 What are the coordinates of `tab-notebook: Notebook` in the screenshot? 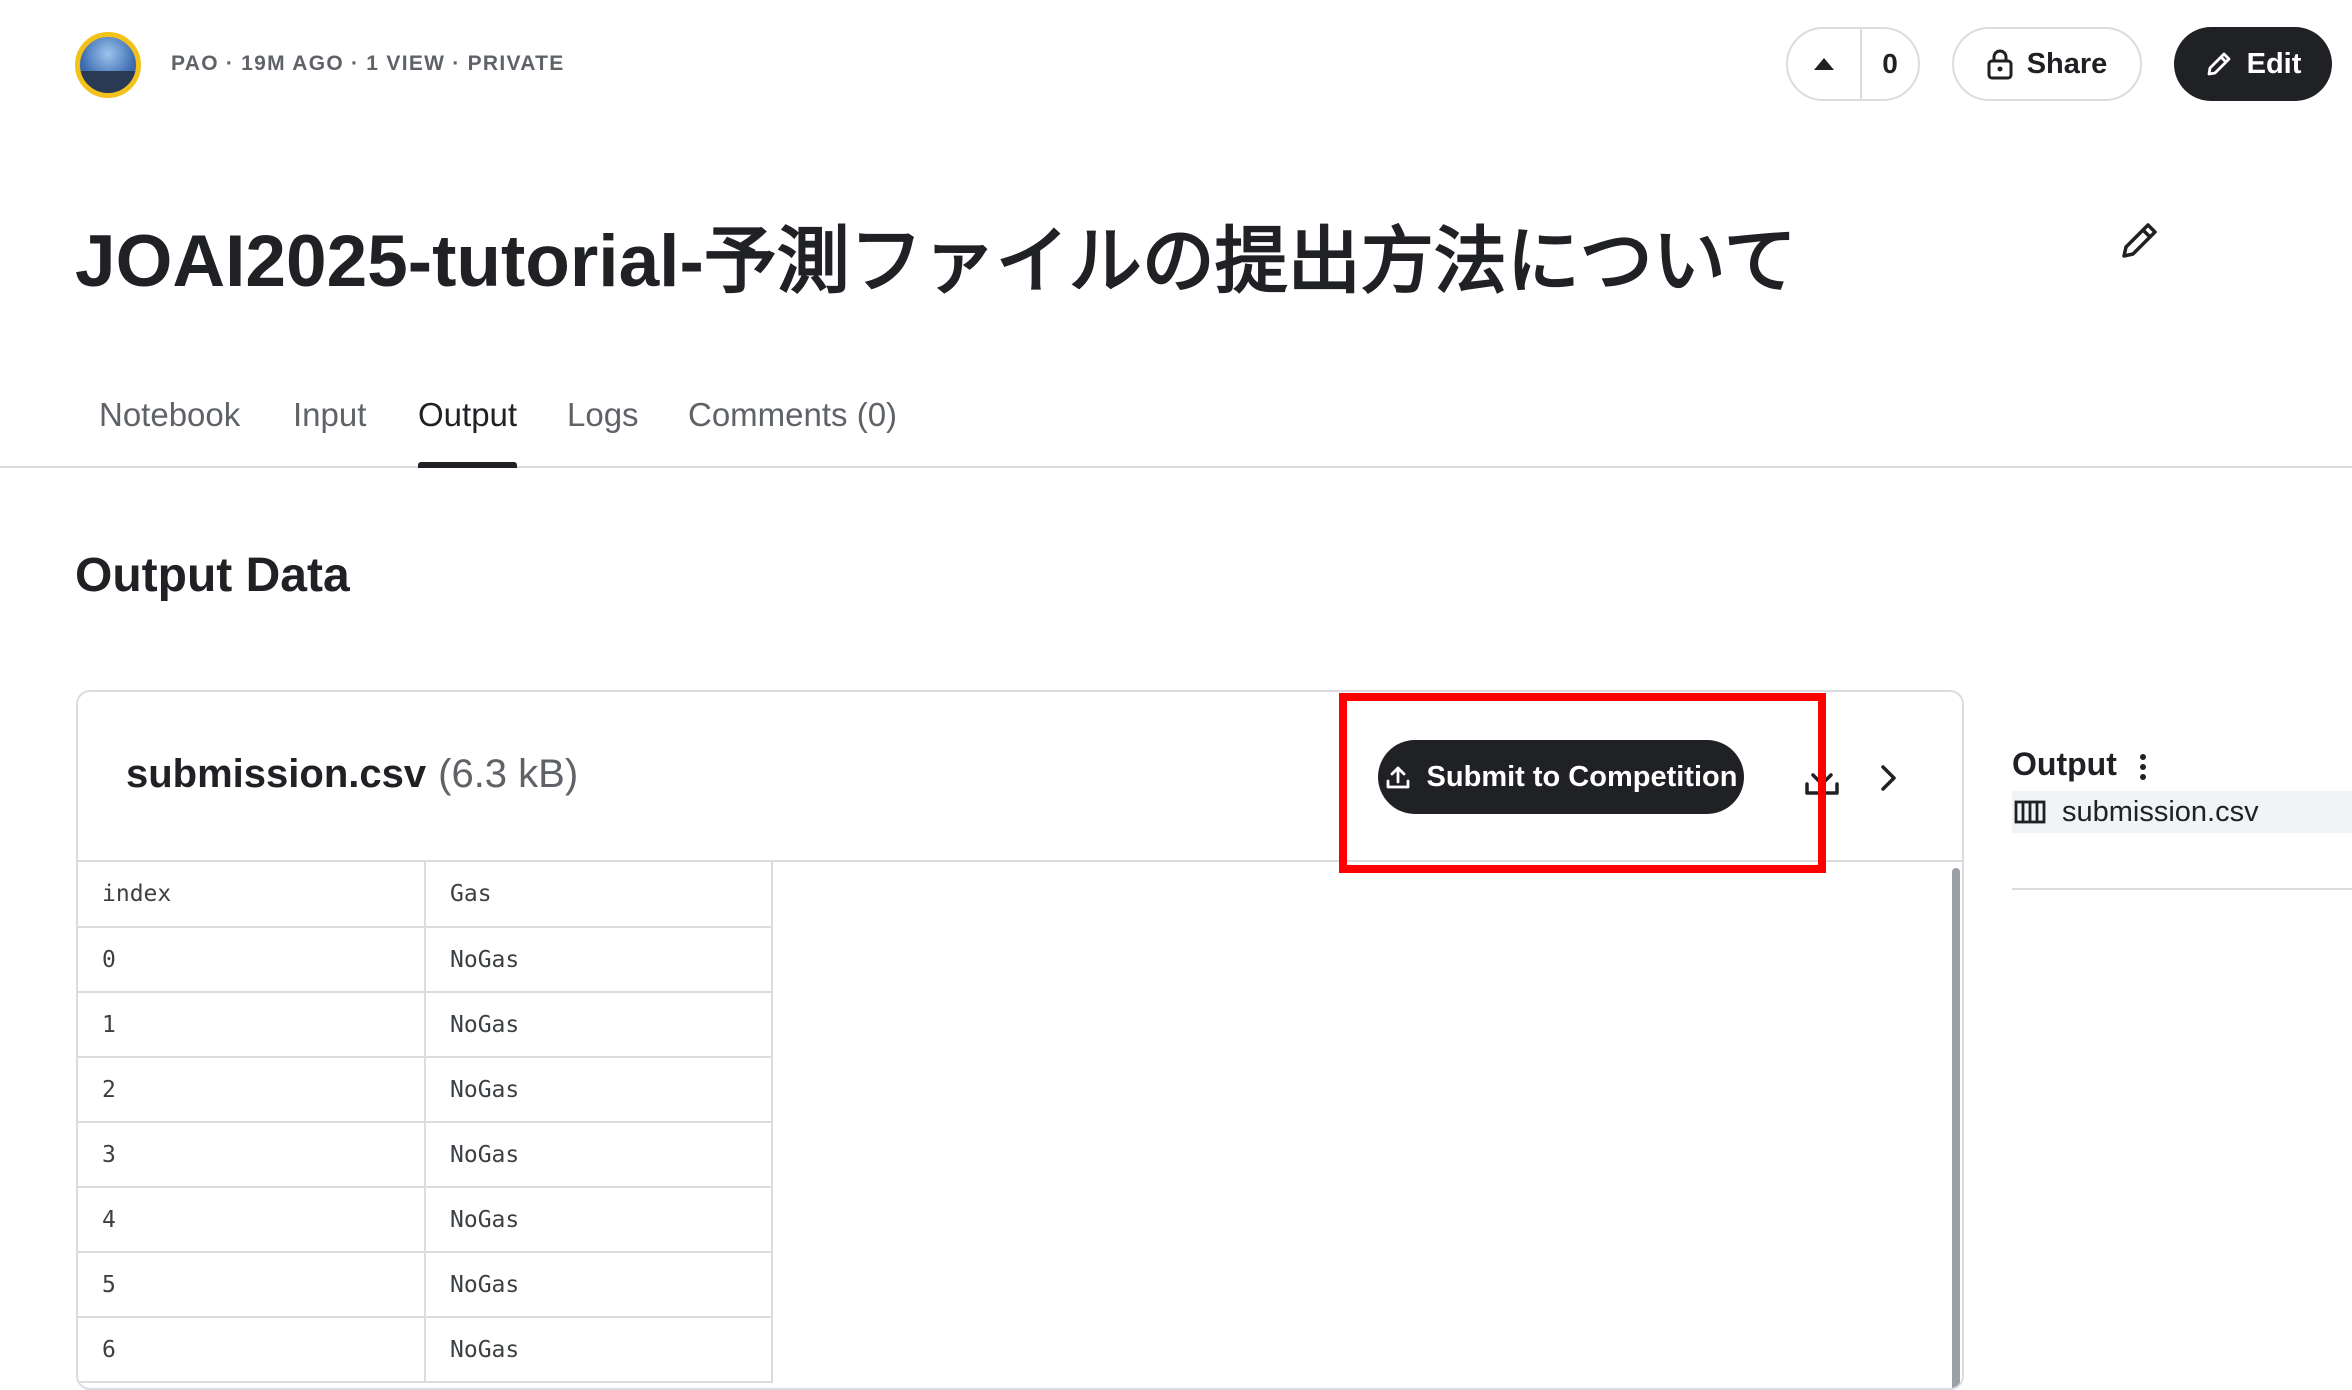 It's located at (169, 440).